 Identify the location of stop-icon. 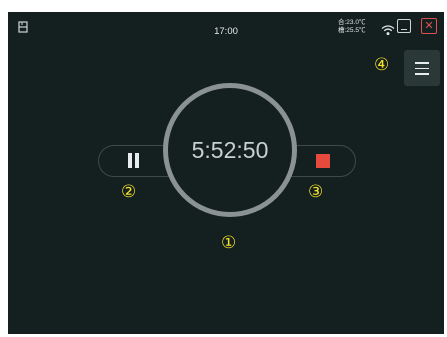
(323, 161).